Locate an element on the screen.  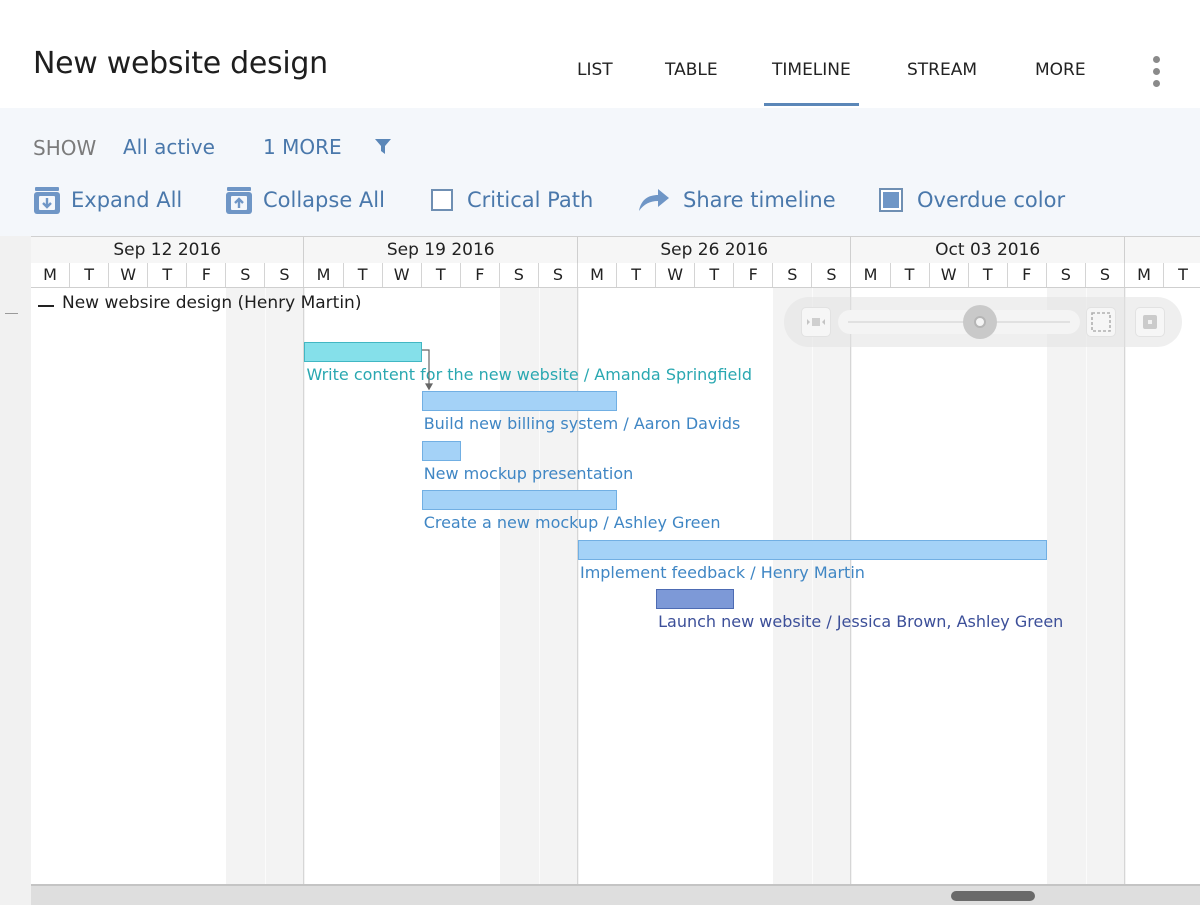
expand-all-button: Expand All is located at coordinates (107, 200).